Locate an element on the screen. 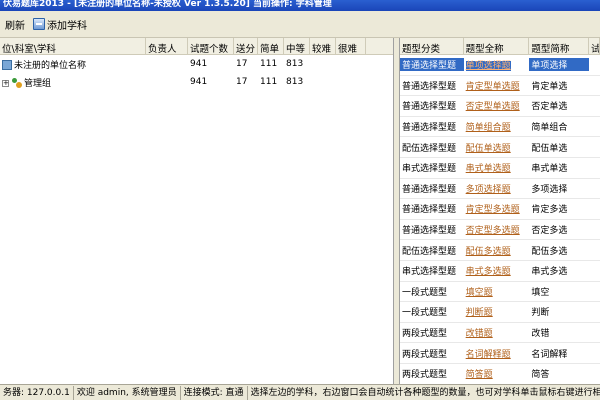  row-fullname-cell: 判断题 is located at coordinates (497, 311).